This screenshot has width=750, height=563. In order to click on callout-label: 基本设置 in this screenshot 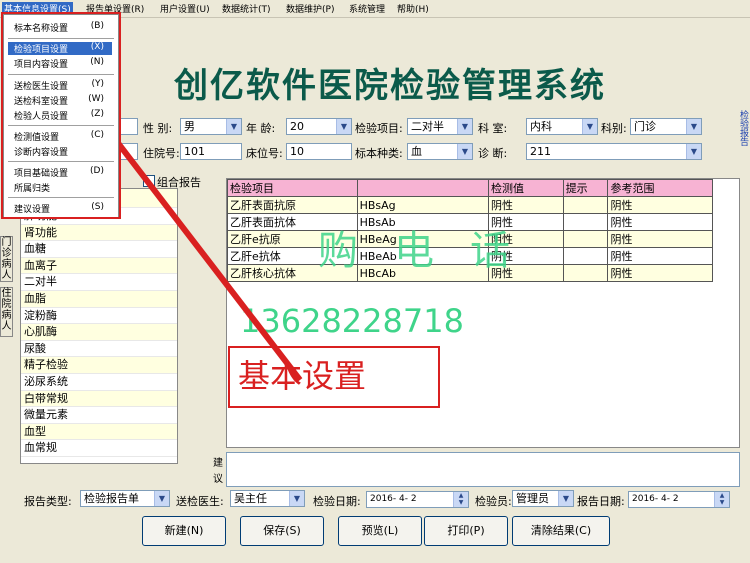, I will do `click(334, 377)`.